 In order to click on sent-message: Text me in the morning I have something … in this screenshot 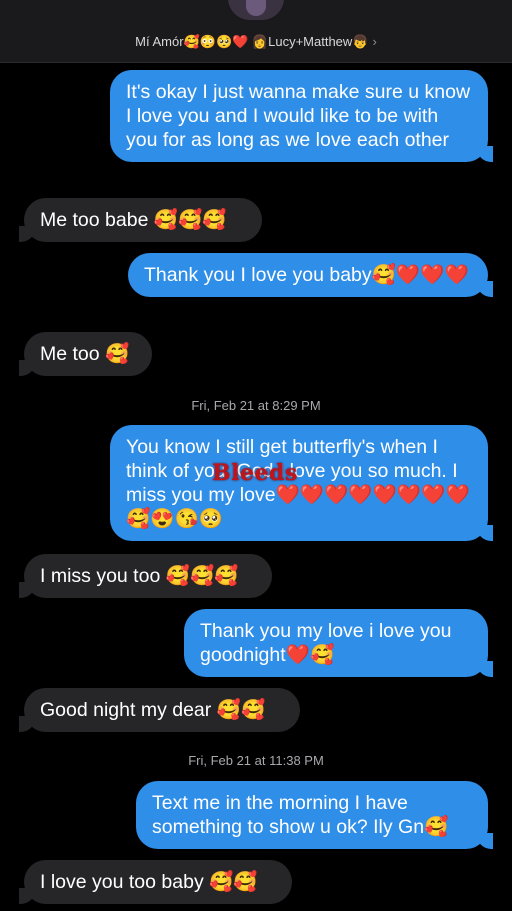, I will do `click(314, 815)`.